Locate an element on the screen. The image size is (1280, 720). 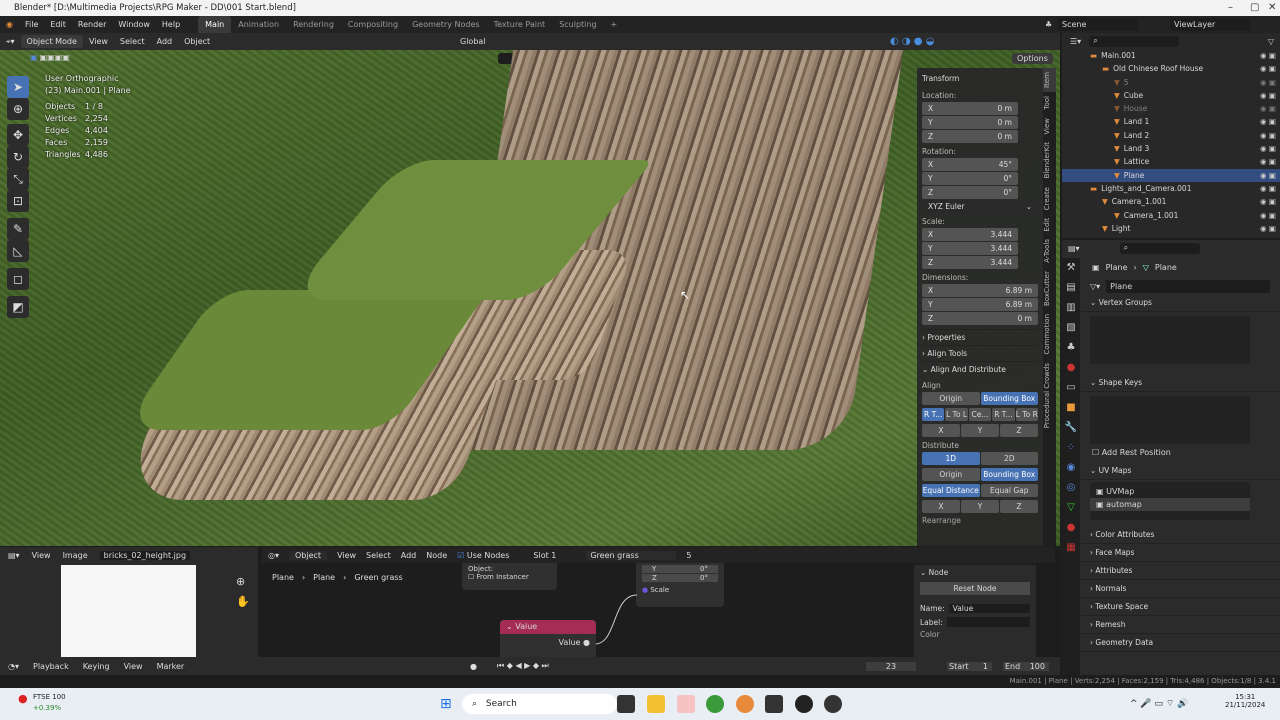
color-panel-header: Color is located at coordinates (975, 634).